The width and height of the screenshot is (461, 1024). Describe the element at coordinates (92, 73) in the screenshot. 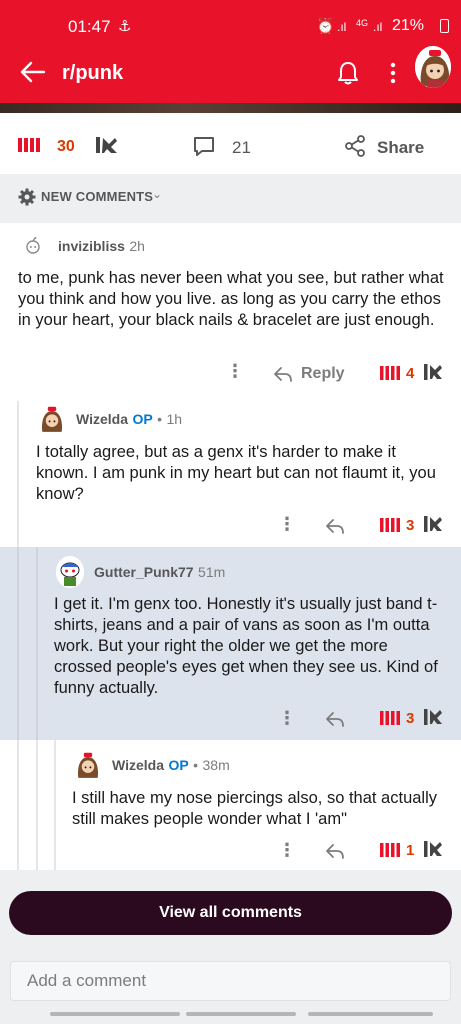

I see `subreddit-title: r/punk` at that location.